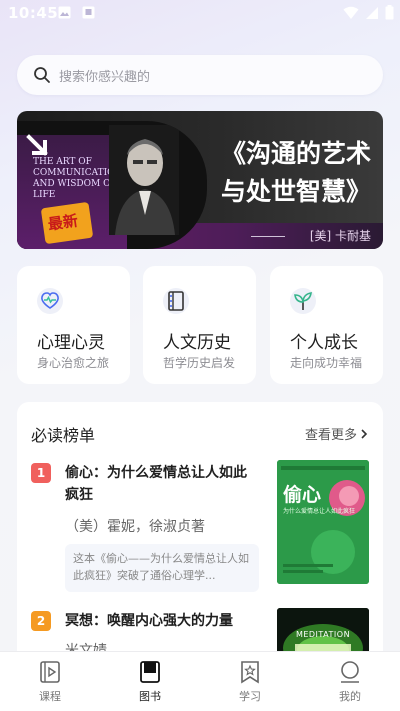  I want to click on cover-title: 偷心, so click(302, 495).